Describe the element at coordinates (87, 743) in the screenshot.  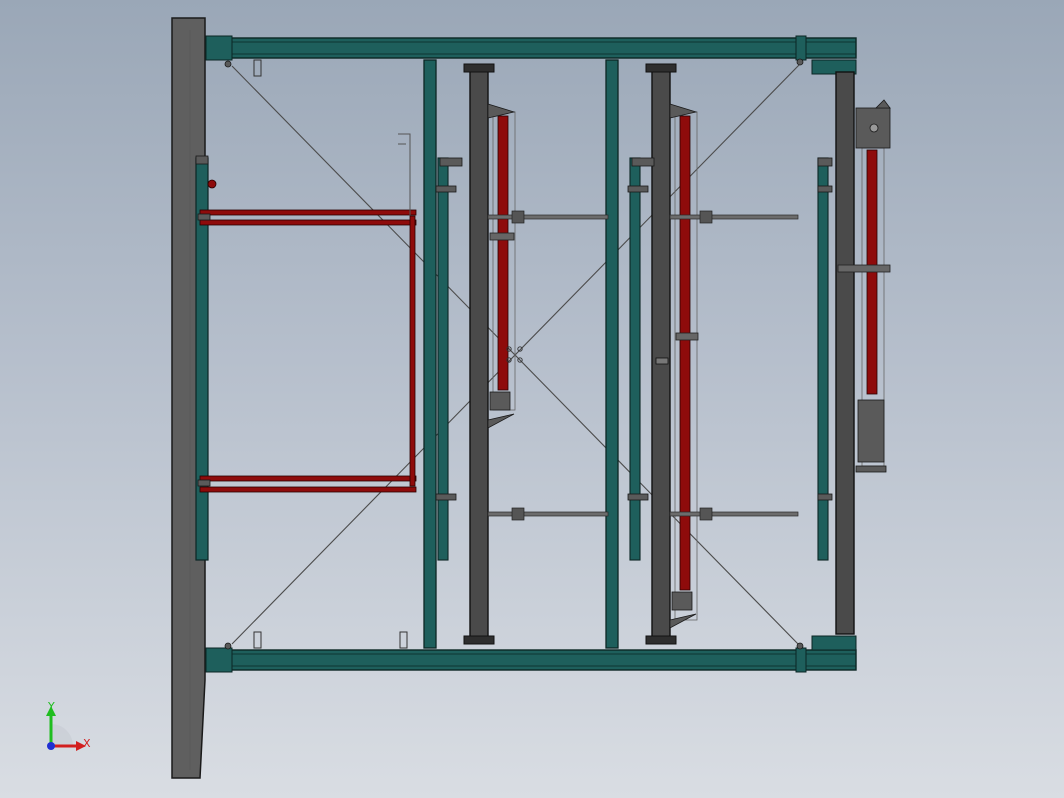
I see `axis-x-label: X` at that location.